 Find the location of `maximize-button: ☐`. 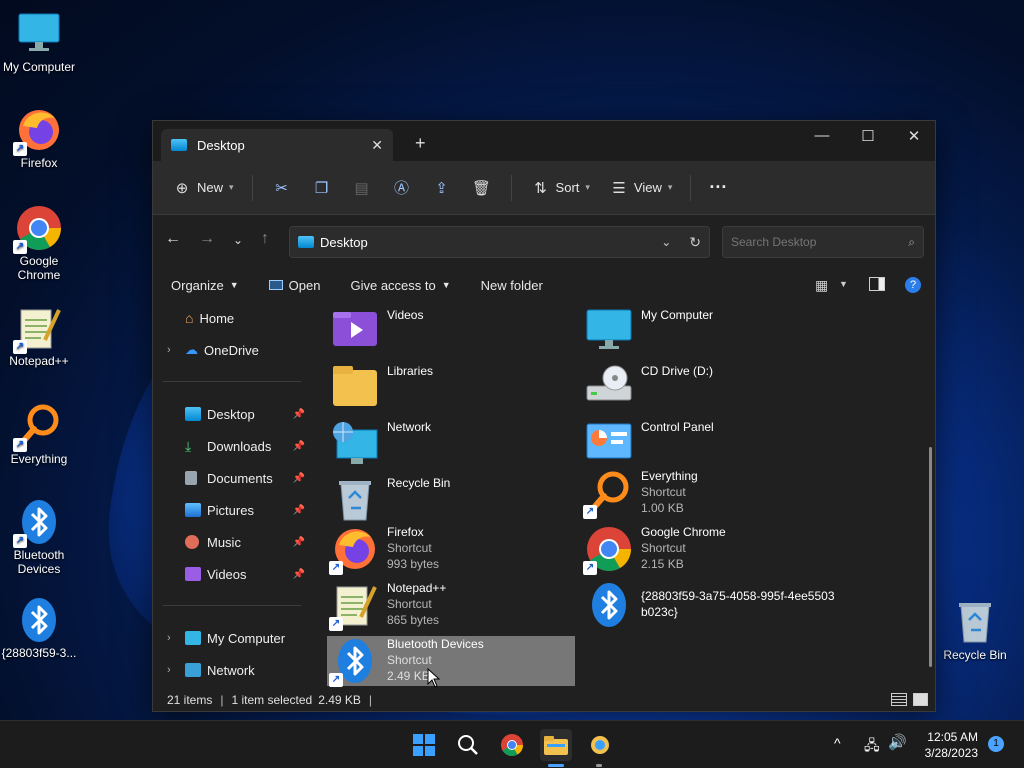

maximize-button: ☐ is located at coordinates (868, 136).